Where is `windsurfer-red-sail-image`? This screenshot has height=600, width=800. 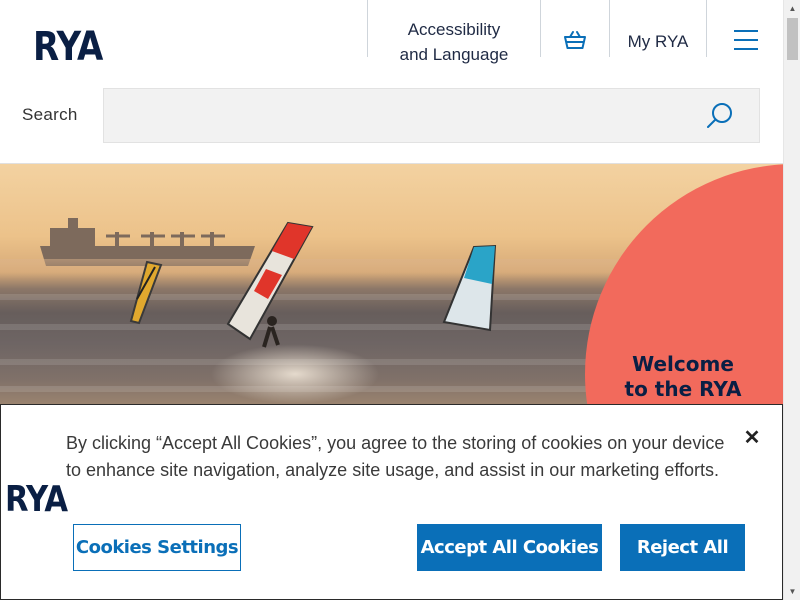 windsurfer-red-sail-image is located at coordinates (270, 284).